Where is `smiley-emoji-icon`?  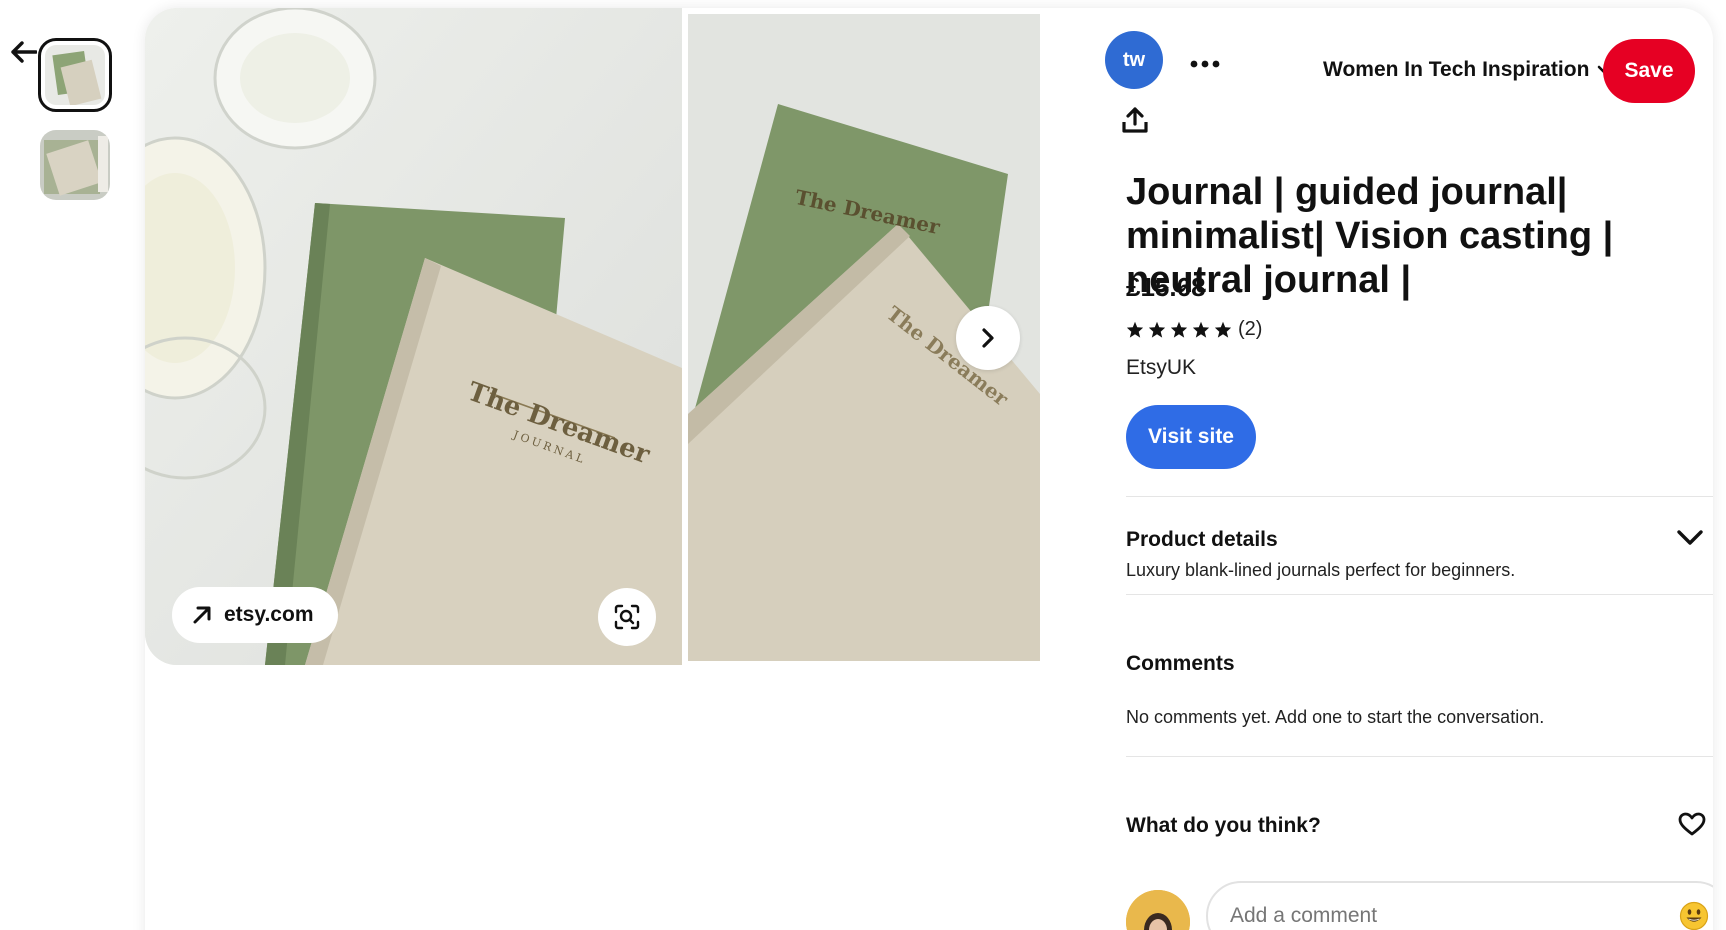
smiley-emoji-icon is located at coordinates (1694, 915).